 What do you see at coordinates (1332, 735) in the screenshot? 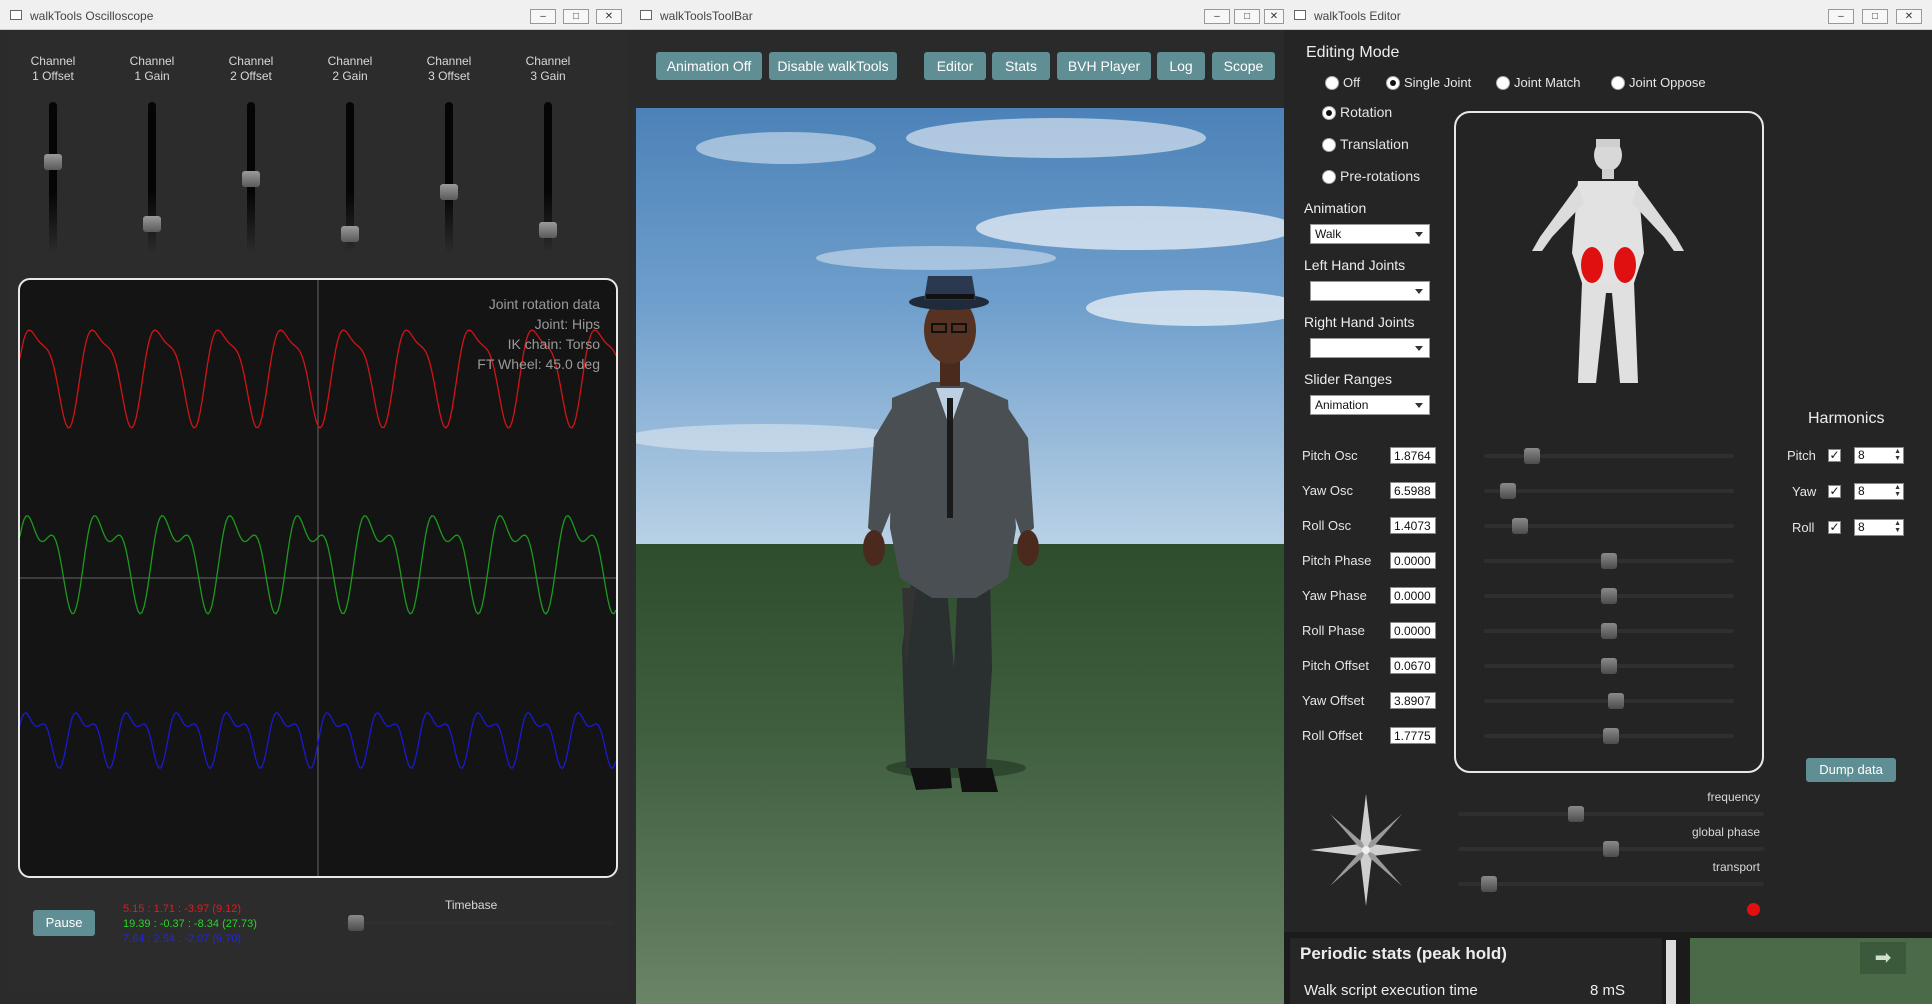
I see `param-label: Roll Offset` at bounding box center [1332, 735].